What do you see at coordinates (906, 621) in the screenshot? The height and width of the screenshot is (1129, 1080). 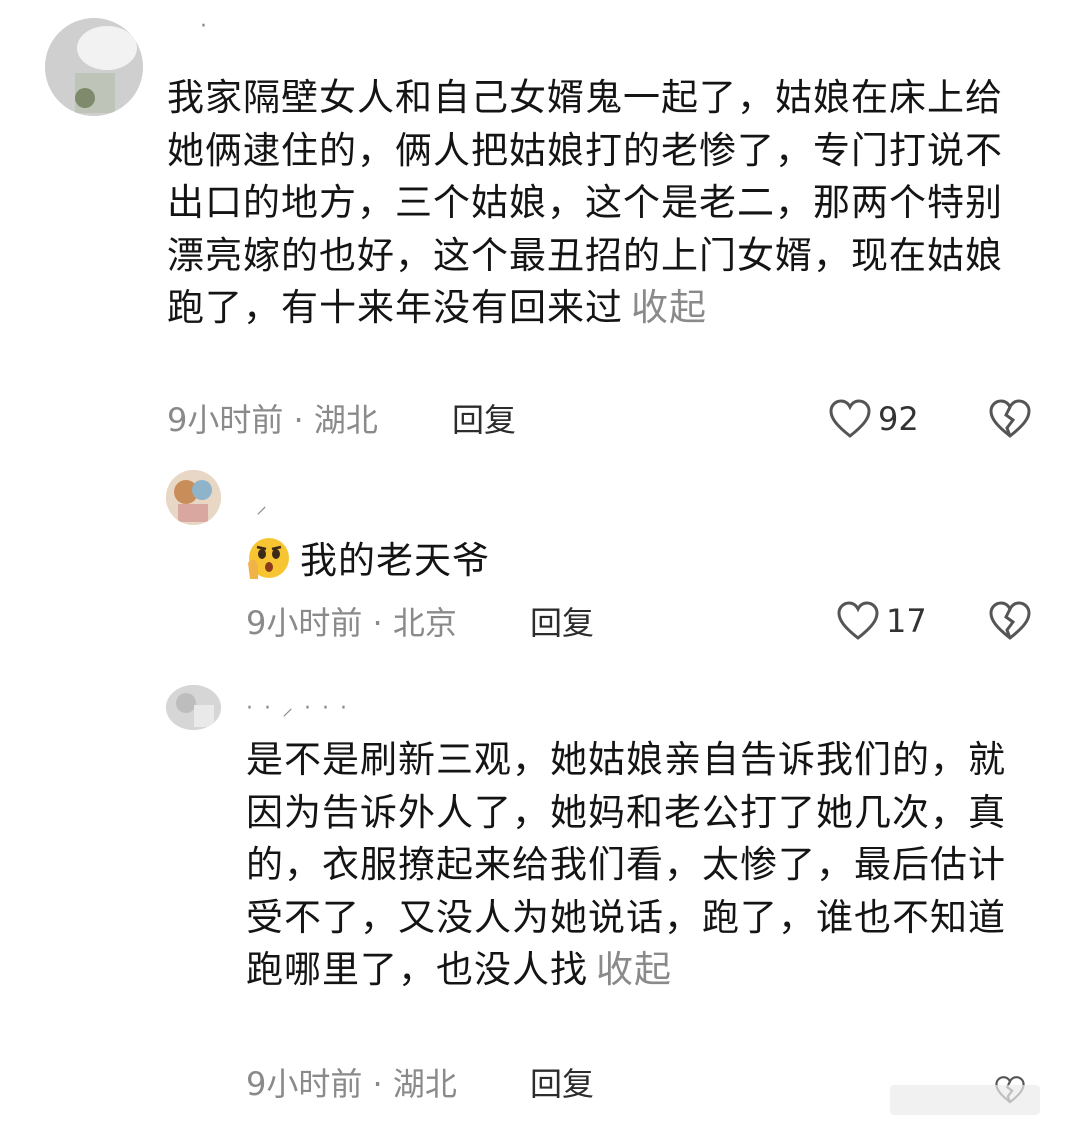 I see `like-count: 17` at bounding box center [906, 621].